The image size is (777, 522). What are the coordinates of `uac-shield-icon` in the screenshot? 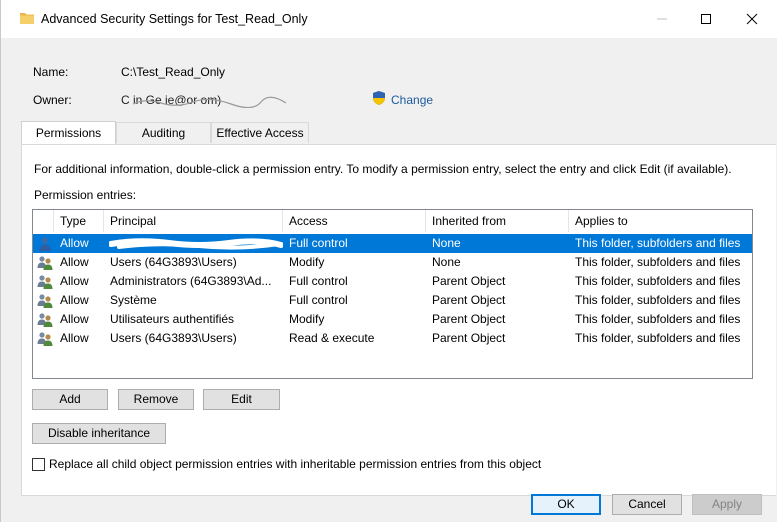 It's located at (379, 99).